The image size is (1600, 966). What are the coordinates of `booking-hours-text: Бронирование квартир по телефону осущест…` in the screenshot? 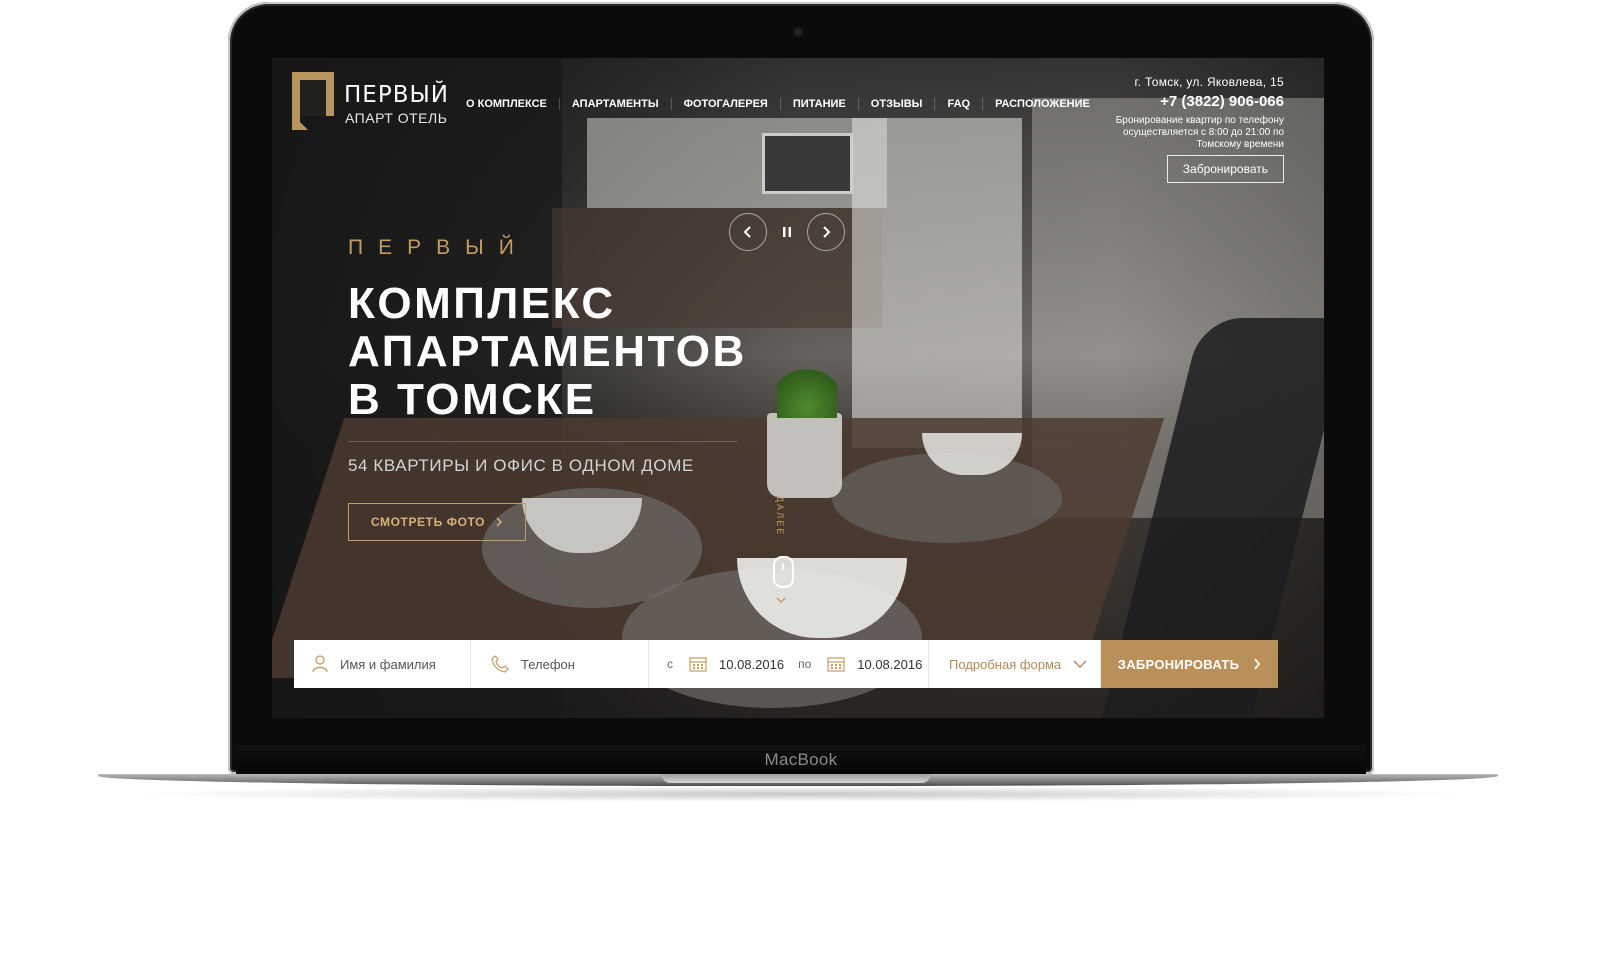 It's located at (1199, 132).